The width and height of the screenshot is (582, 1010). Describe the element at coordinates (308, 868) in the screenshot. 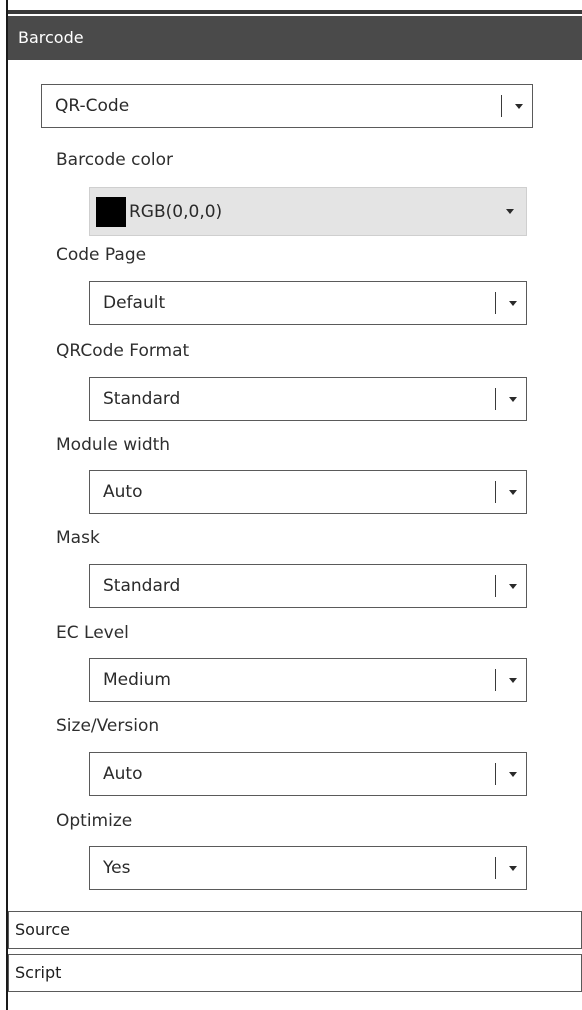

I see `optimize-select: Yes` at that location.